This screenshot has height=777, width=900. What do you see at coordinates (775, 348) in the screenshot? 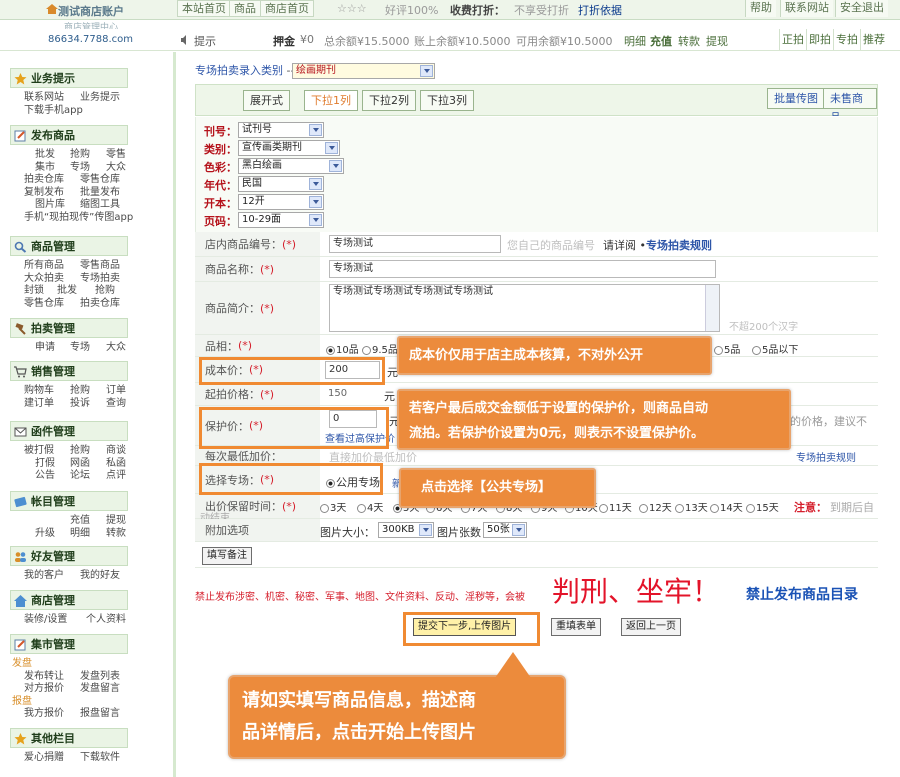
I see `grade-option: 5品以下` at bounding box center [775, 348].